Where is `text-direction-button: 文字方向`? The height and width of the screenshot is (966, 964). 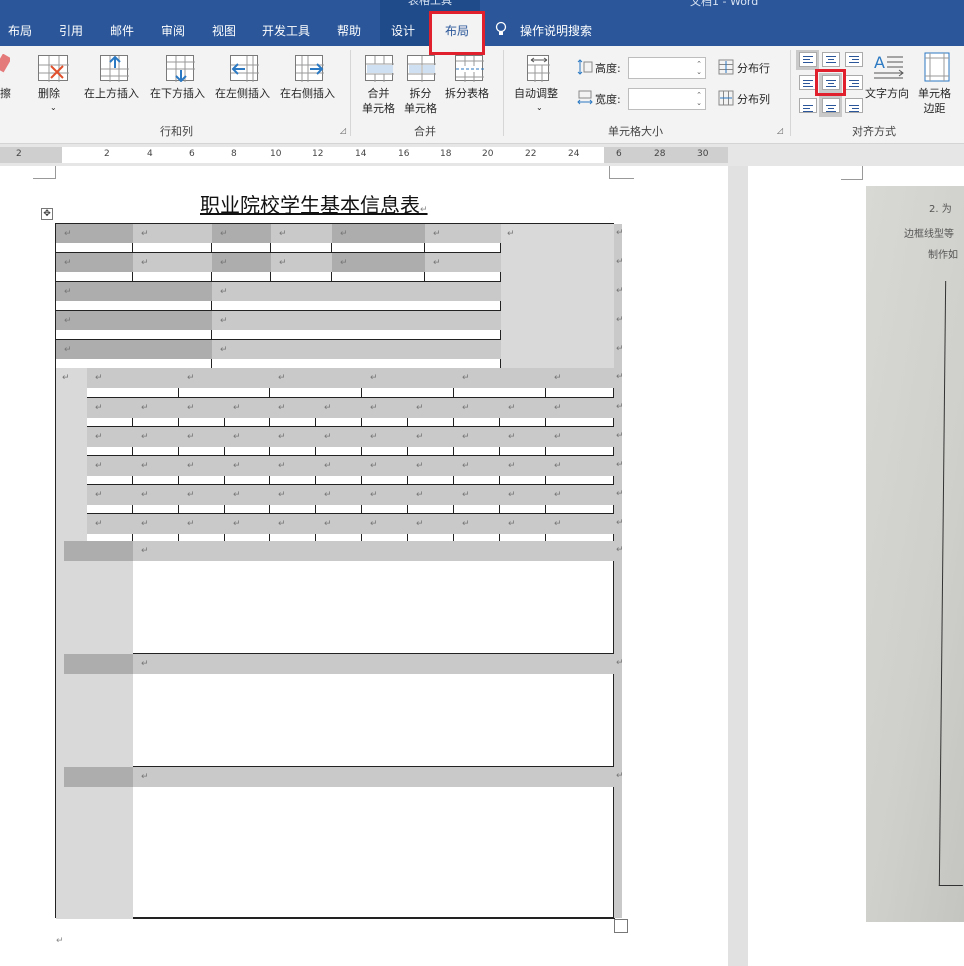
text-direction-button: 文字方向 is located at coordinates (887, 93).